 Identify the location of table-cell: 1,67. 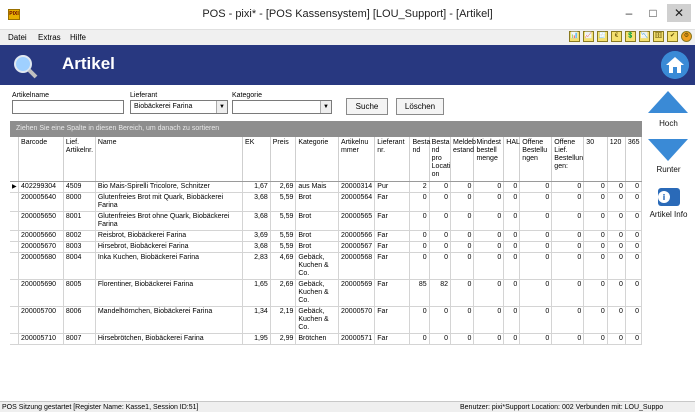
(256, 187).